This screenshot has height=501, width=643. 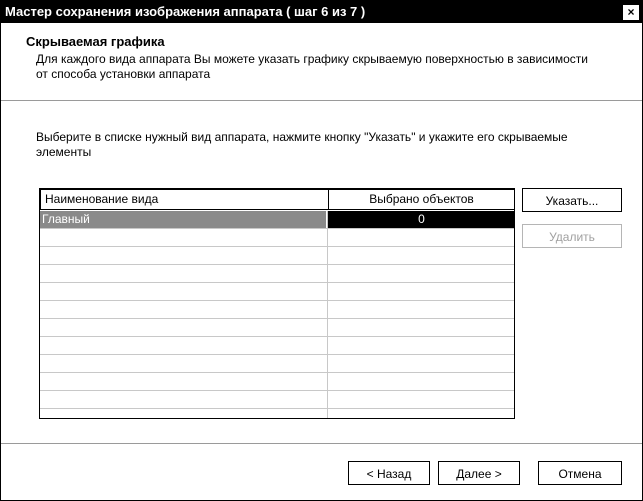 What do you see at coordinates (479, 473) in the screenshot?
I see `next-button: Далее >` at bounding box center [479, 473].